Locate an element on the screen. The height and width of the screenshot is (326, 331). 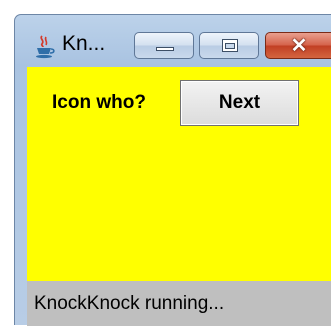
minimize-button is located at coordinates (164, 45).